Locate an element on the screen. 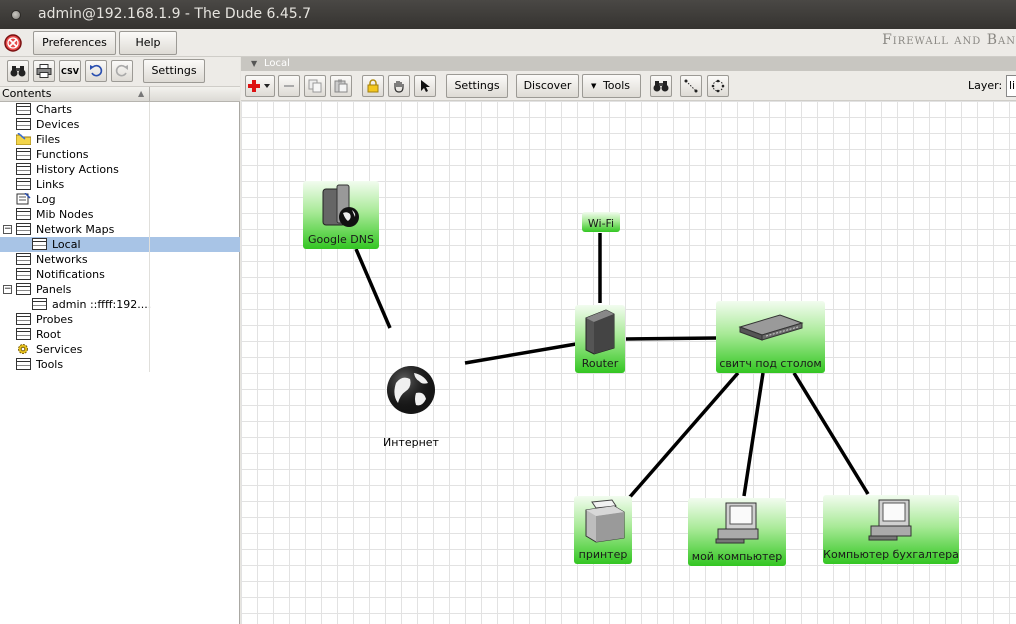 The width and height of the screenshot is (1016, 624). tree-item-charts: Charts is located at coordinates (120, 109).